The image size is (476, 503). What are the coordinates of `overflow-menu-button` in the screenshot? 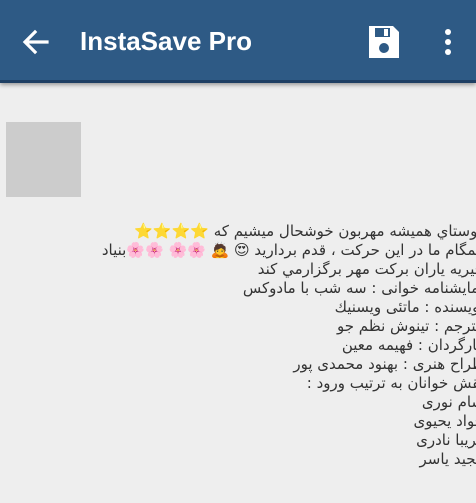 It's located at (448, 42).